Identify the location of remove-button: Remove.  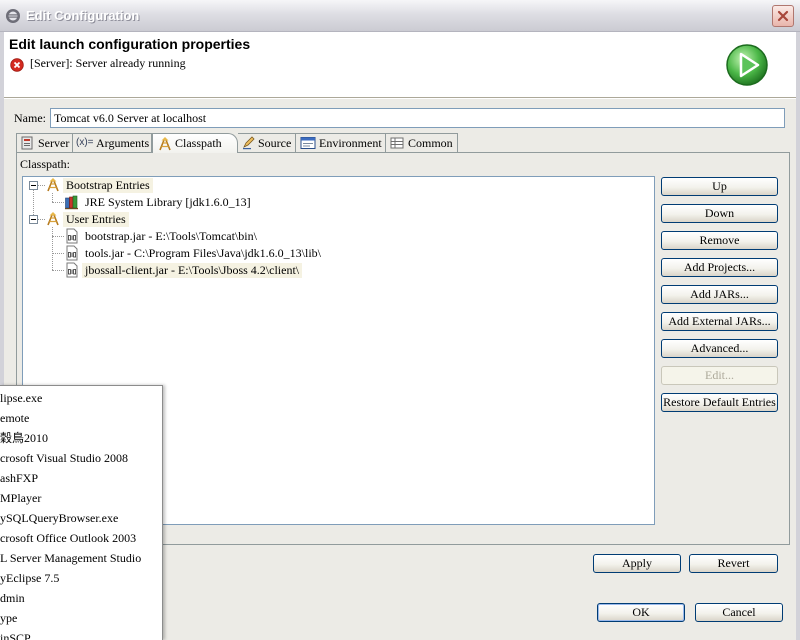
(719, 240).